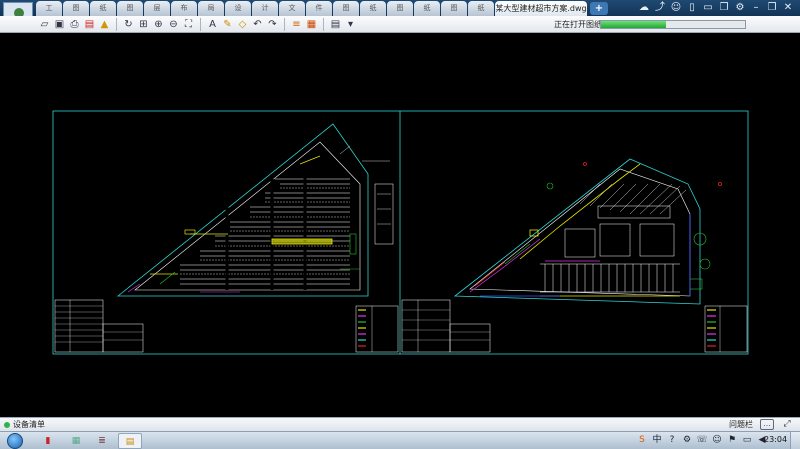 The height and width of the screenshot is (449, 800). I want to click on start-button, so click(15, 440).